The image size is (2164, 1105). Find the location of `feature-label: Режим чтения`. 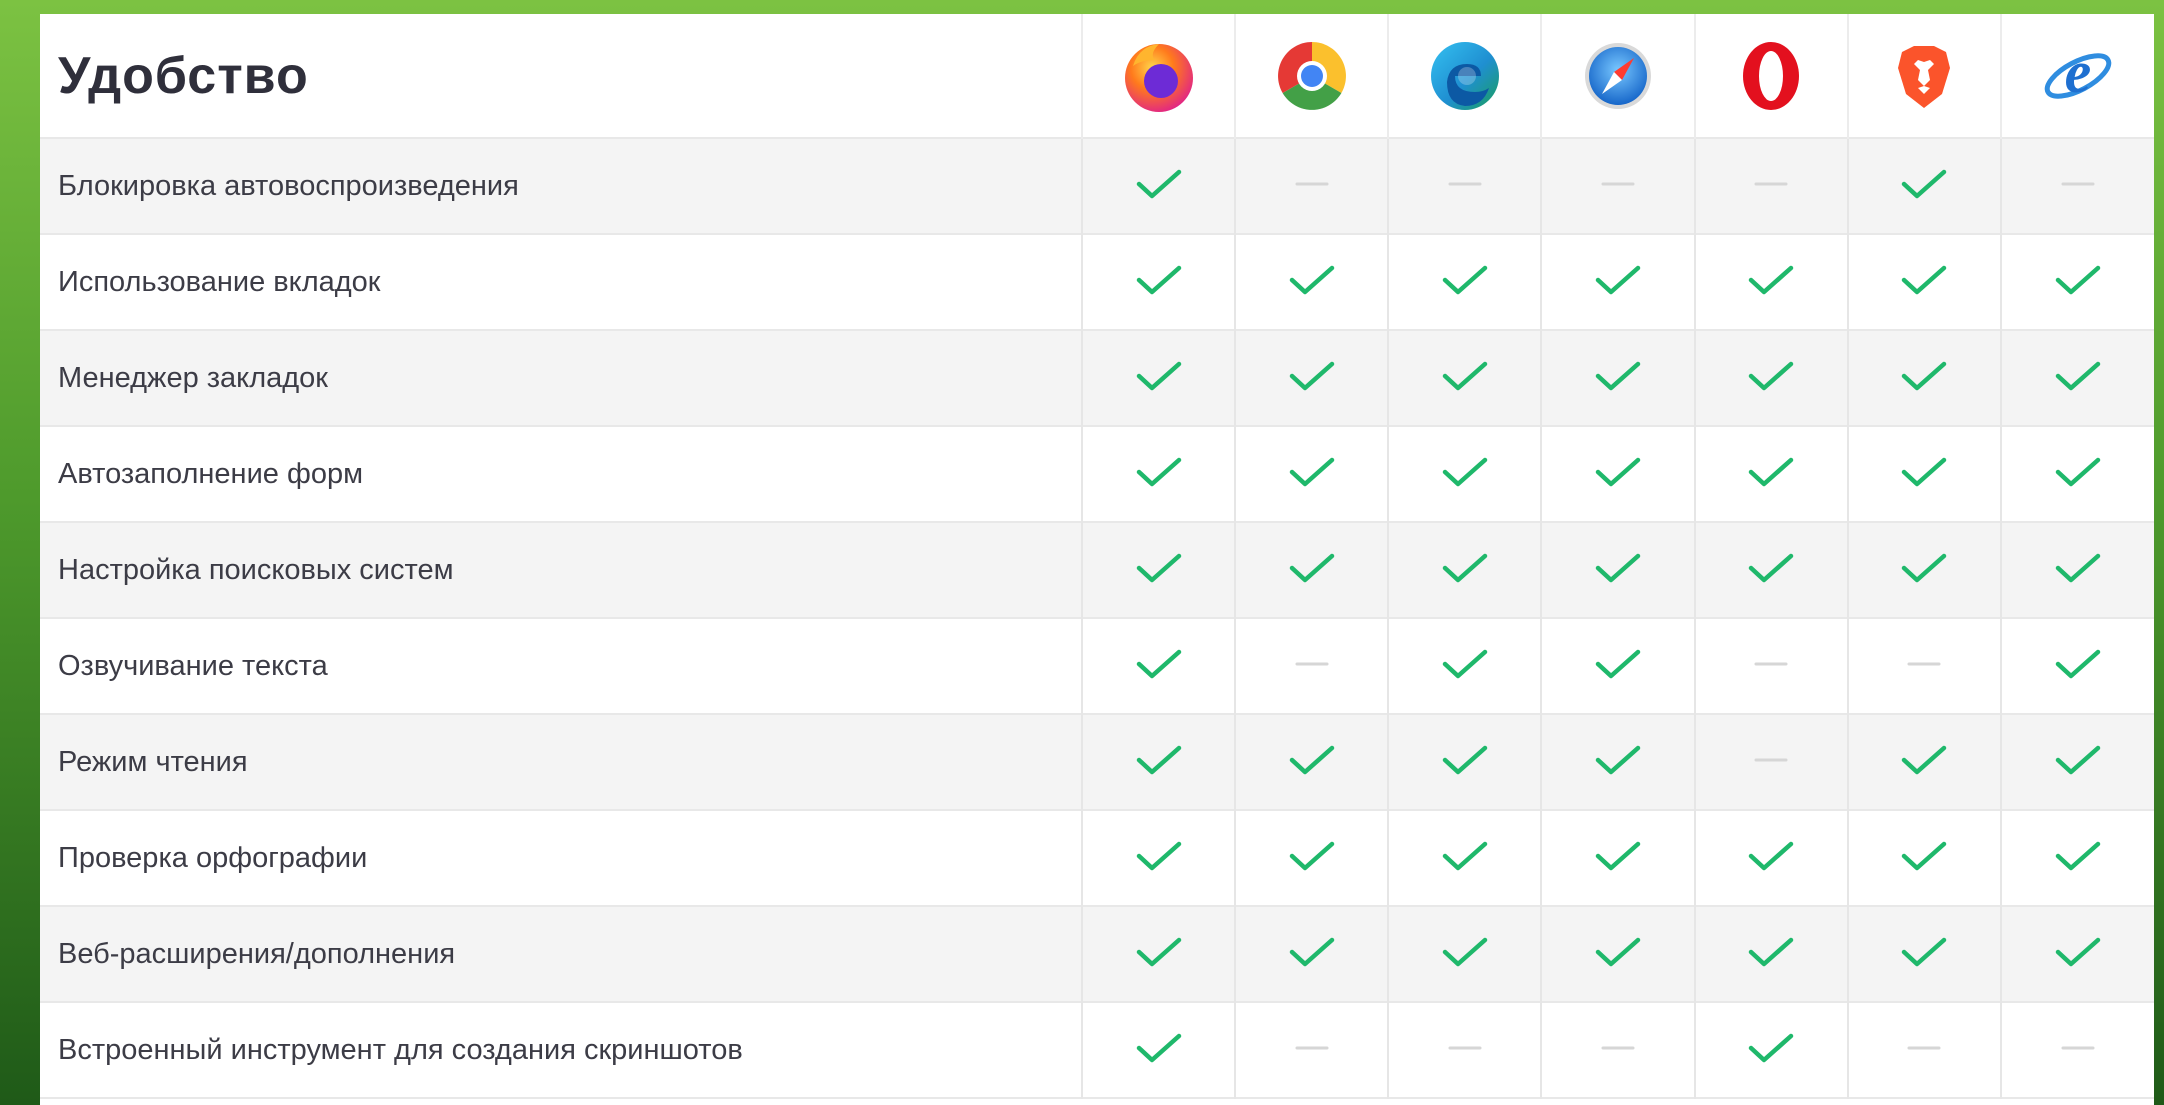

feature-label: Режим чтения is located at coordinates (153, 761).